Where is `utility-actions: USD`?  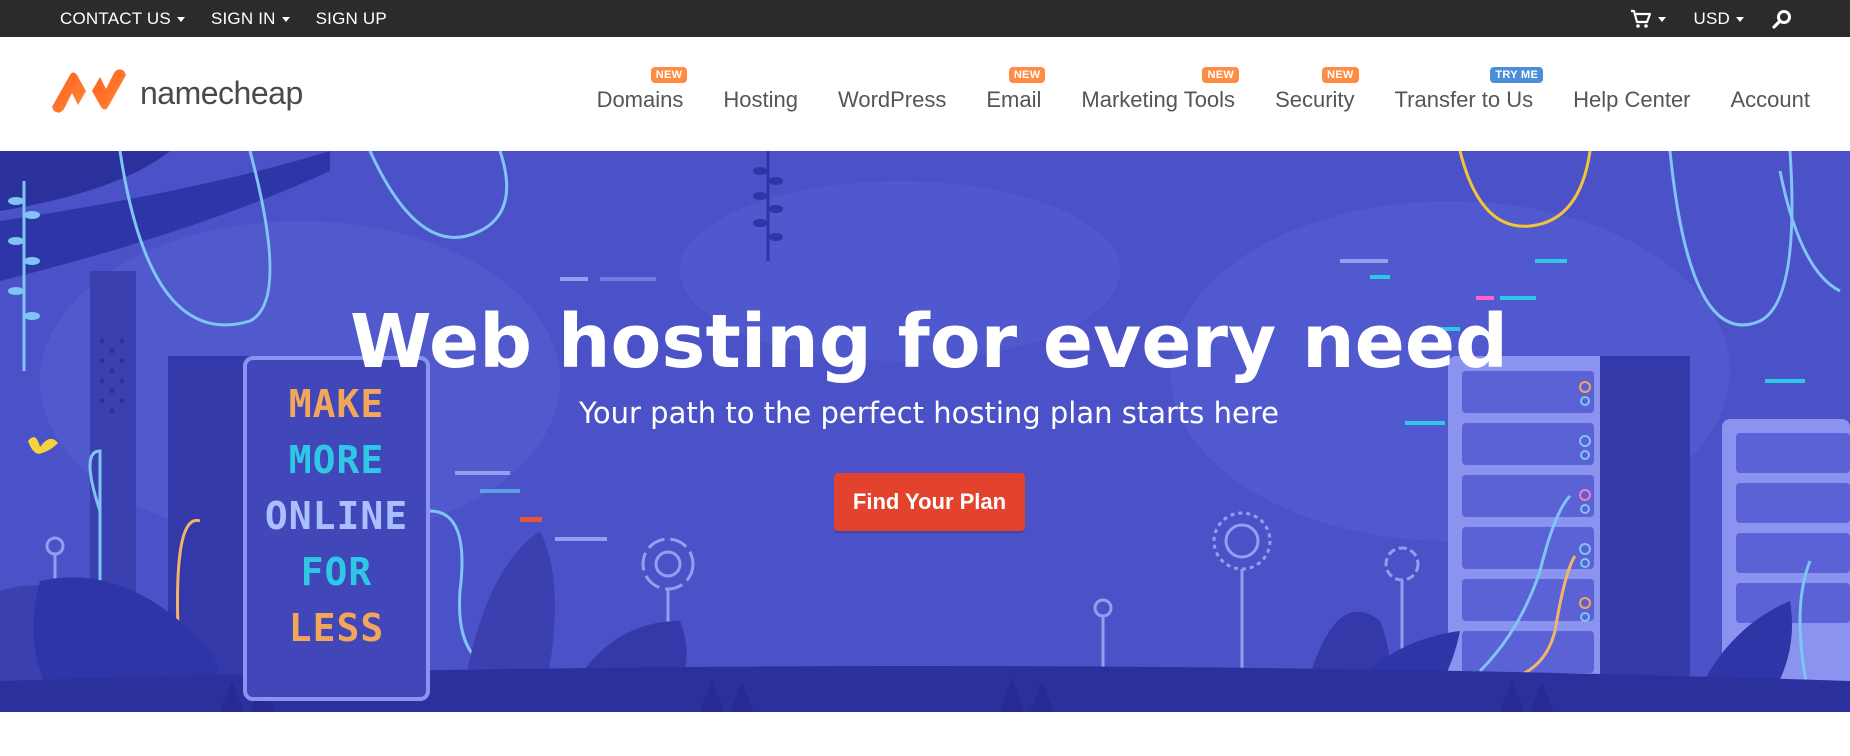 utility-actions: USD is located at coordinates (1711, 18).